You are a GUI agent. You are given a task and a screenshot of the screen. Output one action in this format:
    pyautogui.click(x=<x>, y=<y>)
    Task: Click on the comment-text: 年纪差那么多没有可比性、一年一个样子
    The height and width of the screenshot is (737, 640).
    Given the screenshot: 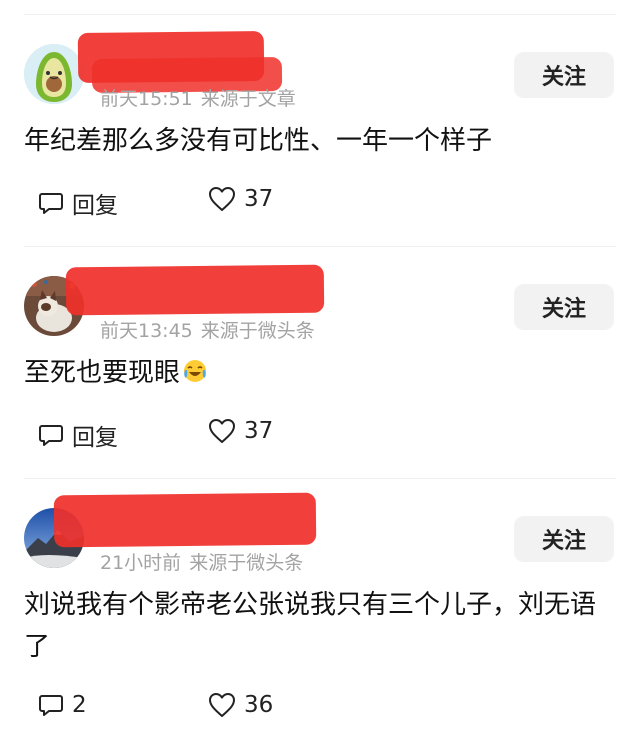 What is the action you would take?
    pyautogui.click(x=258, y=141)
    